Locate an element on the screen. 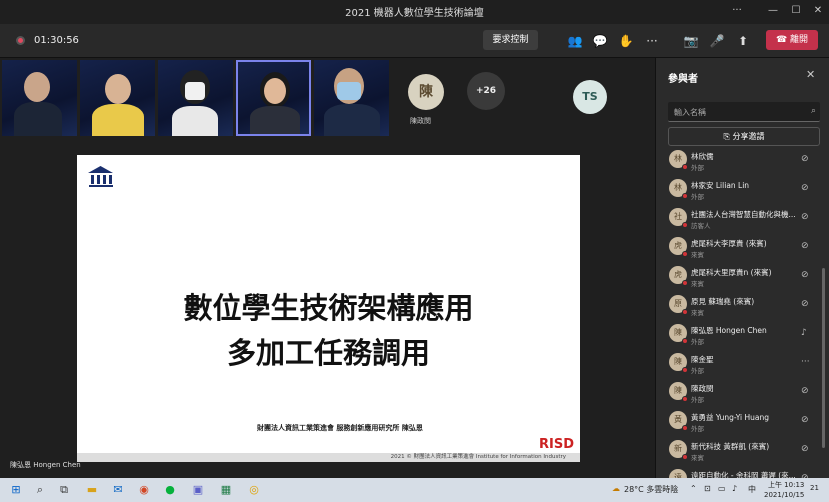  participant-row: 陳陳弘恩 Hongen Chen 外部 ♪ is located at coordinates (742, 334).